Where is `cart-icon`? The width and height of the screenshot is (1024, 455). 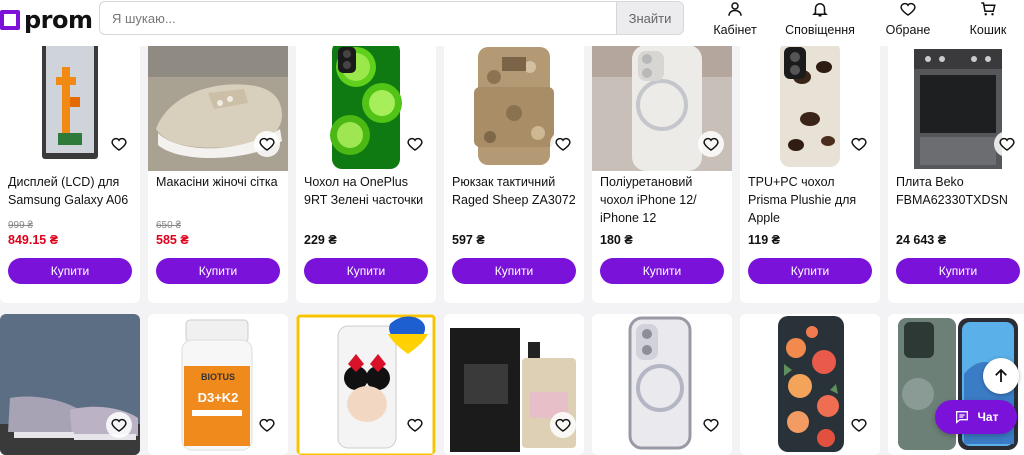 cart-icon is located at coordinates (988, 9).